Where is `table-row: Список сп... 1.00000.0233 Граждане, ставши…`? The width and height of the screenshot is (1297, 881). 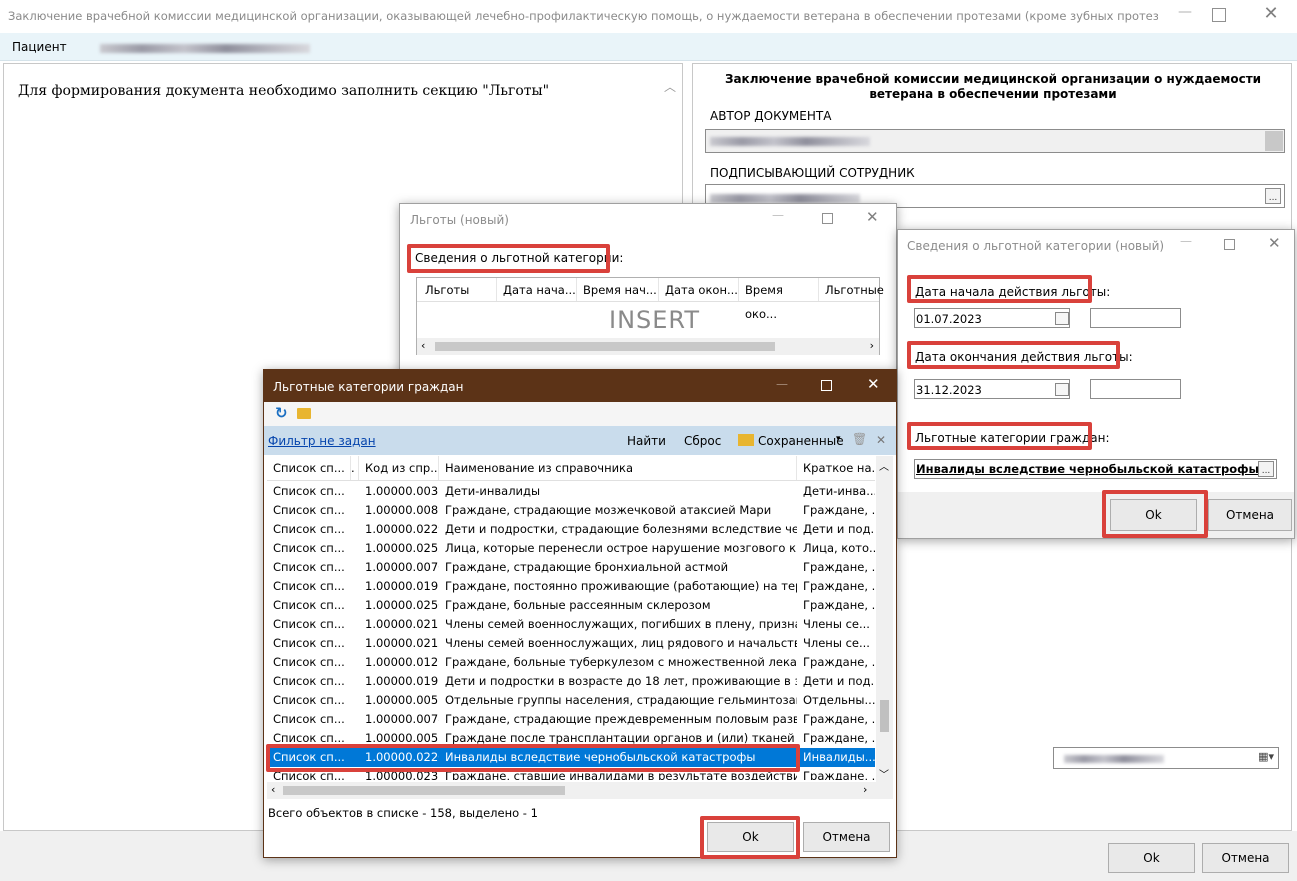
table-row: Список сп... 1.00000.0233 Граждане, ставши… is located at coordinates (571, 773).